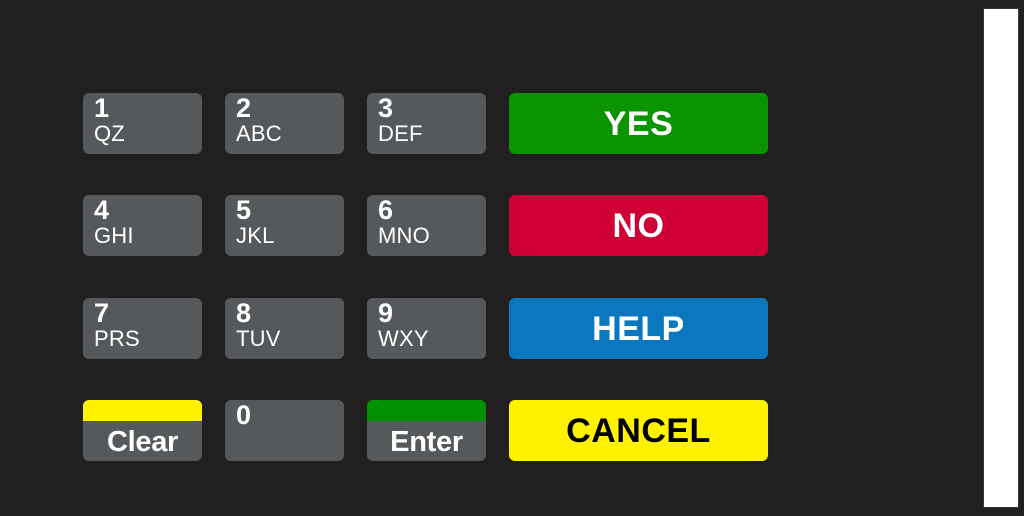 This screenshot has width=1024, height=516. What do you see at coordinates (102, 313) in the screenshot?
I see `digit-key-number: 7` at bounding box center [102, 313].